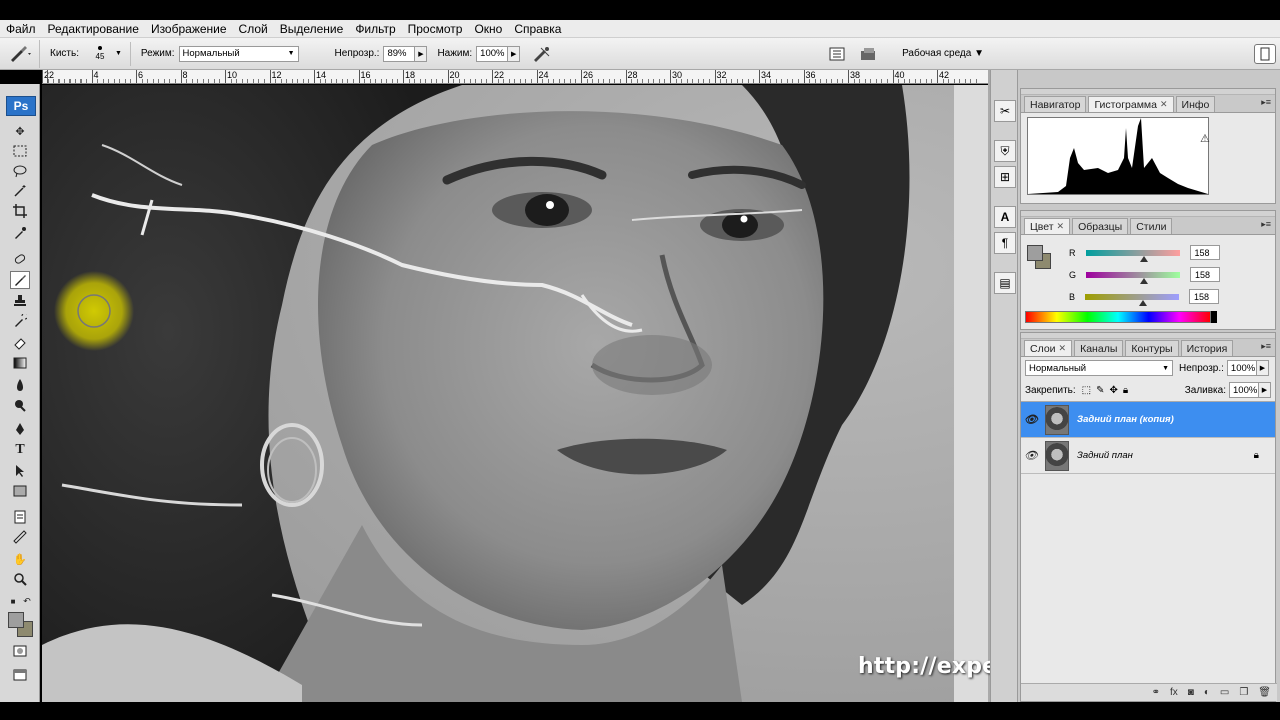 This screenshot has height=720, width=1280. What do you see at coordinates (1005, 151) in the screenshot?
I see `clone-source-icon: ⛨` at bounding box center [1005, 151].